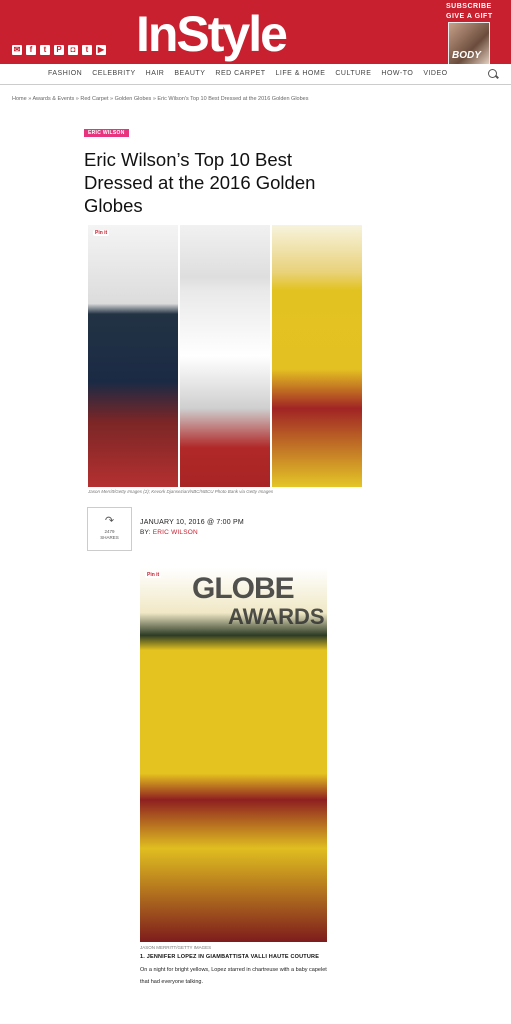 This screenshot has width=511, height=1024. I want to click on nav-item-fashion: FASHION, so click(65, 74).